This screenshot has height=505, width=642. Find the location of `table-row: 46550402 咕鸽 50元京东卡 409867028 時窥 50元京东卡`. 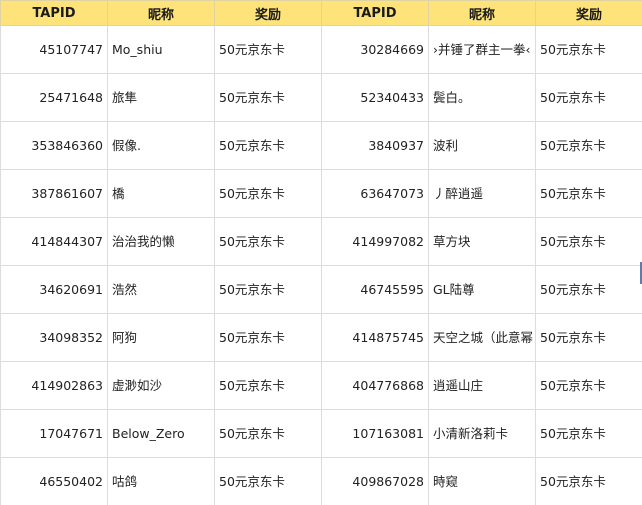

table-row: 46550402 咕鸽 50元京东卡 409867028 時窥 50元京东卡 is located at coordinates (321, 481).